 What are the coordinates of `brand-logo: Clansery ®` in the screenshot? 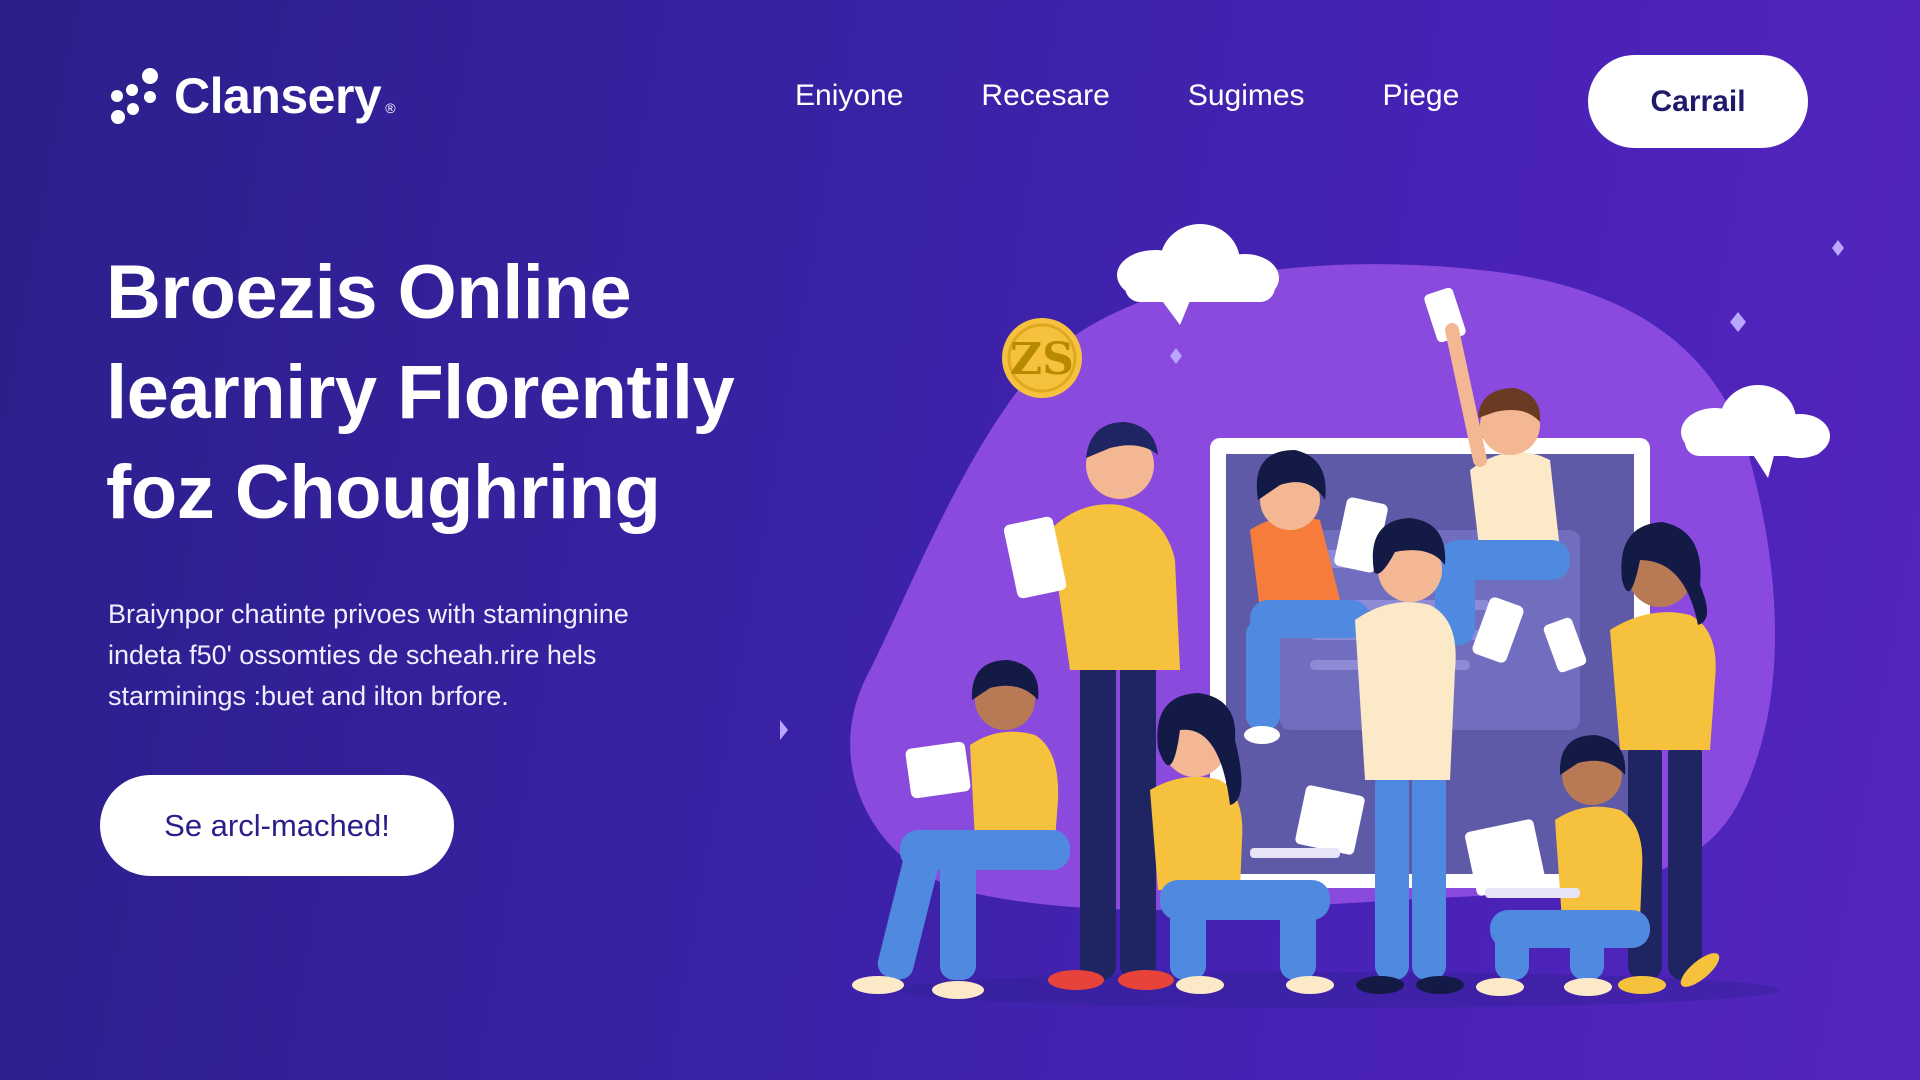 It's located at (252, 96).